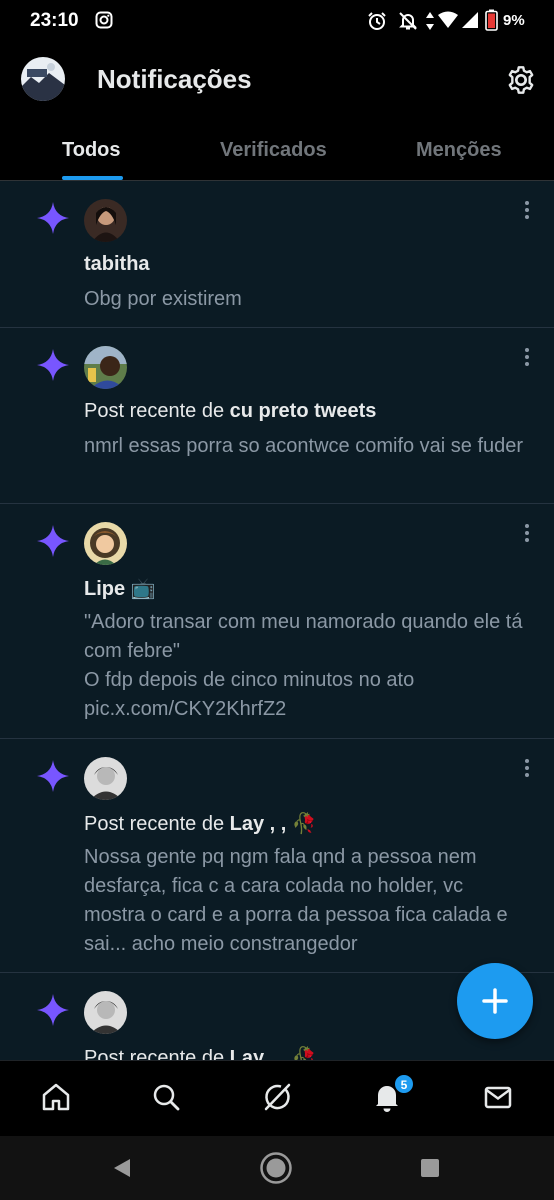  I want to click on gear-icon, so click(521, 80).